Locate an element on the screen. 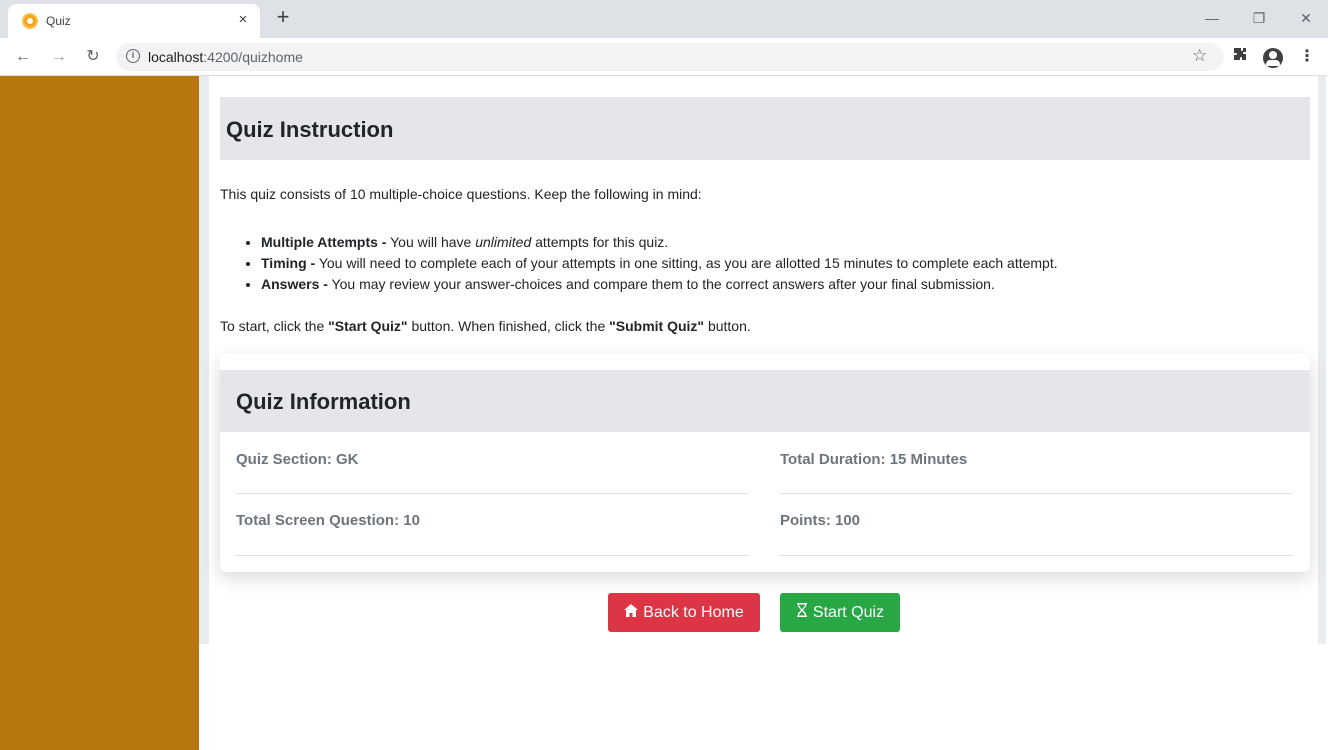 The height and width of the screenshot is (750, 1328). hourglass-icon is located at coordinates (802, 612).